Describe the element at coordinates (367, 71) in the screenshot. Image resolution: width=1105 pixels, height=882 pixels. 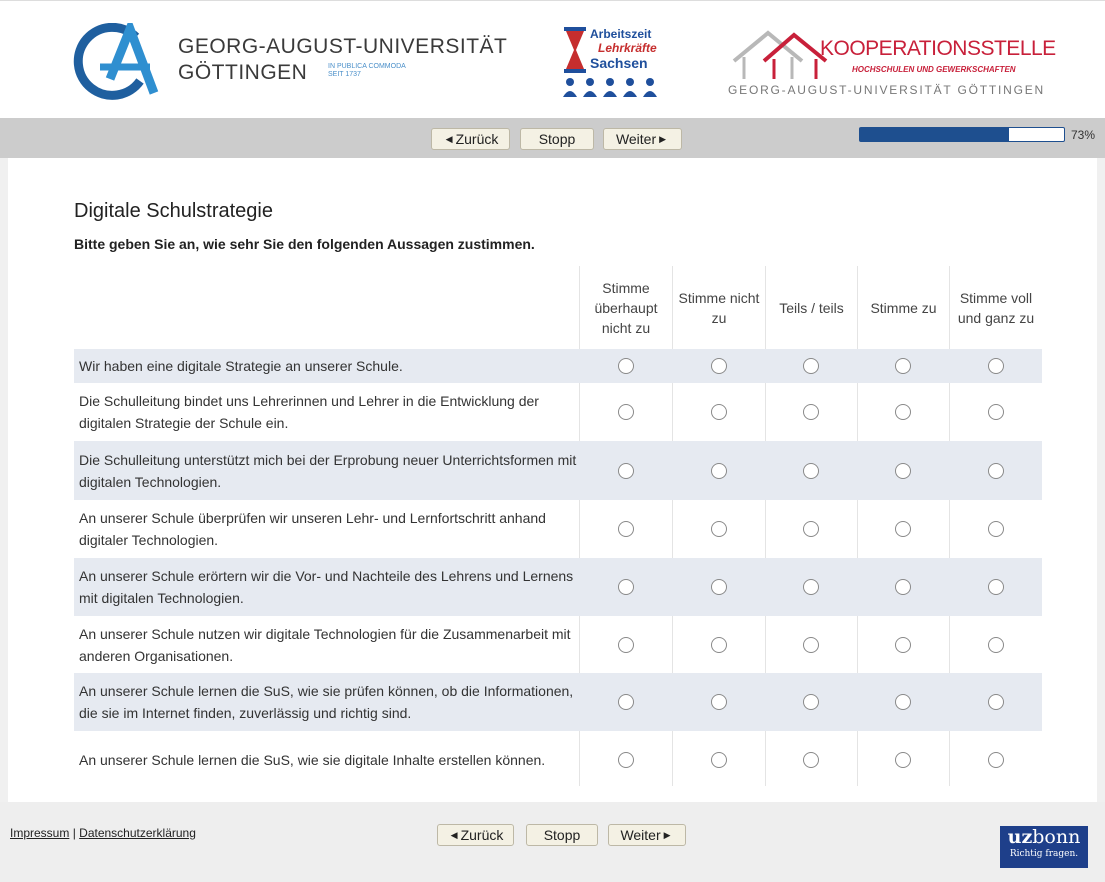
I see `university-motto: IN PUBLICA COMMODA SEIT 1737` at that location.